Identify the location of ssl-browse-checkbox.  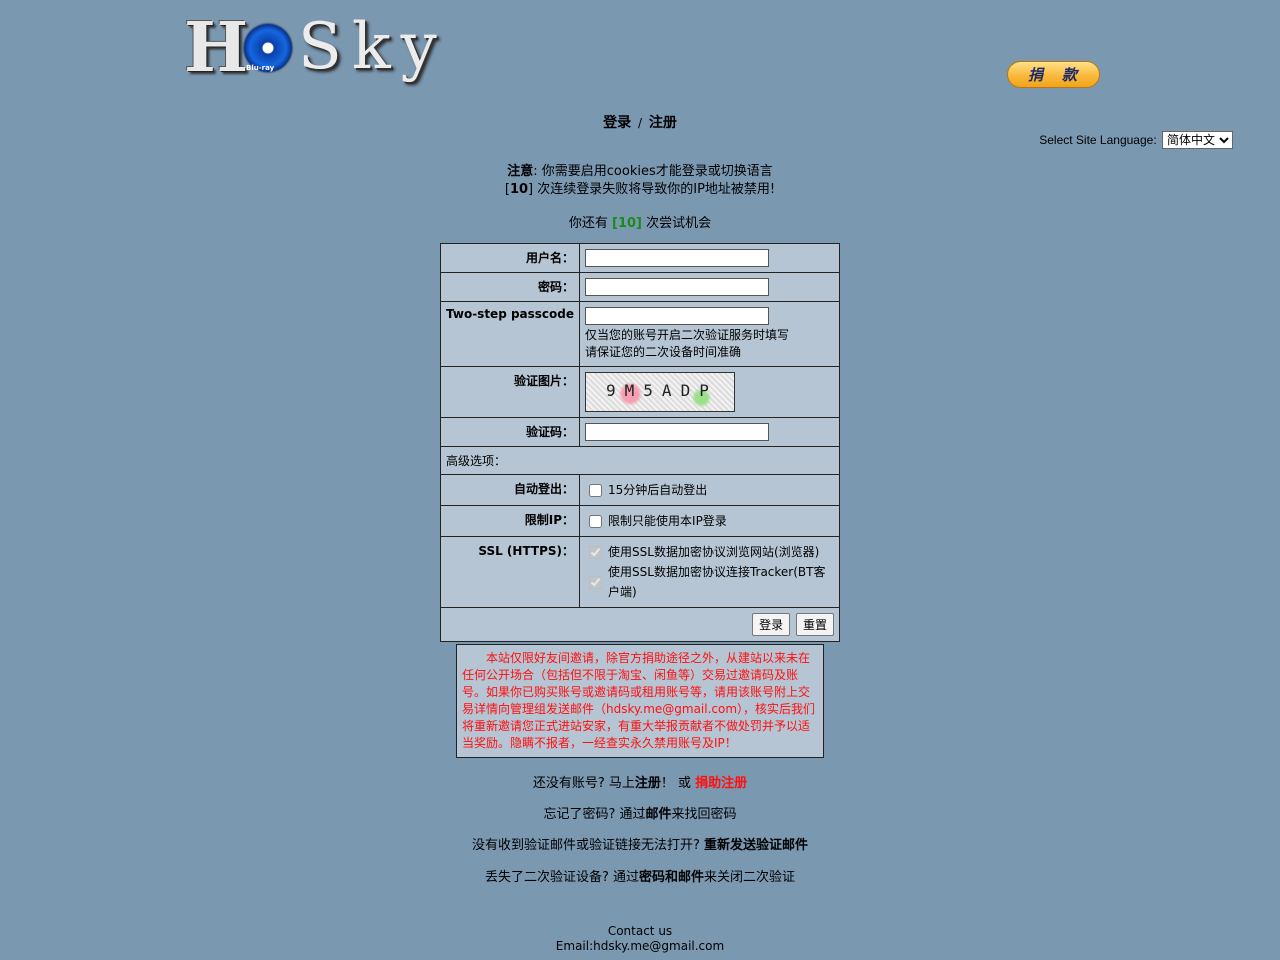
(596, 552).